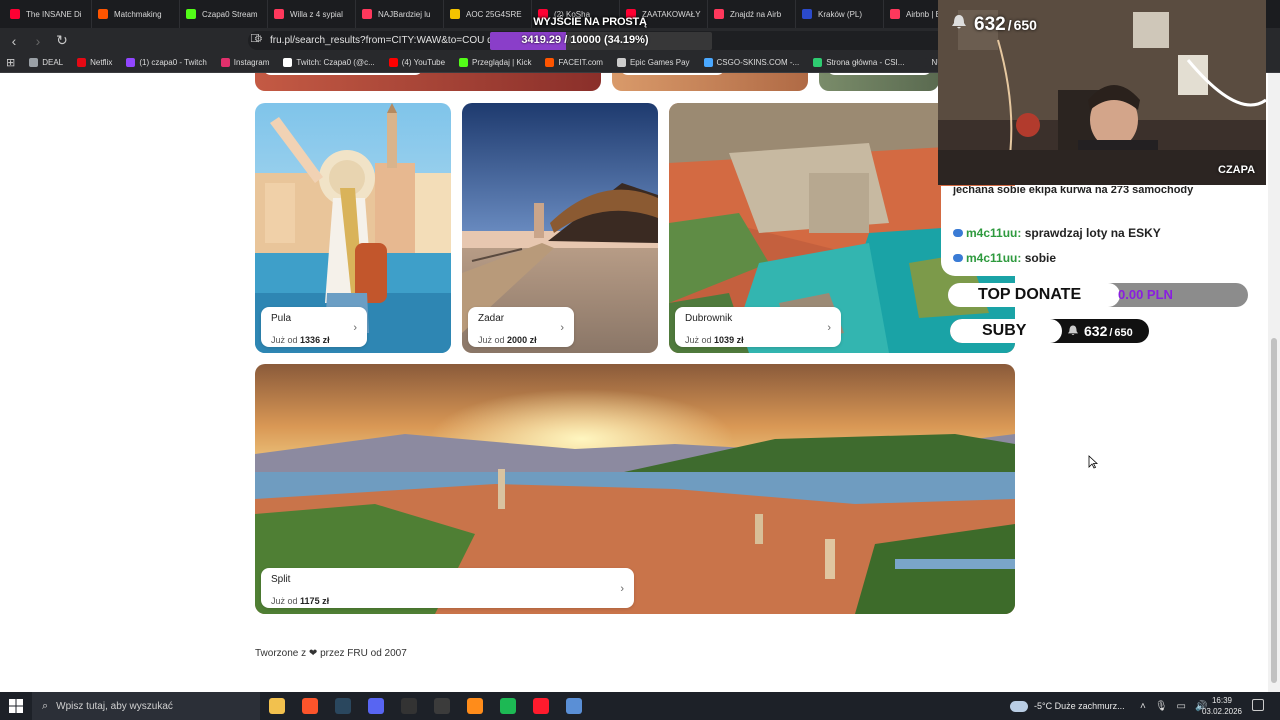  I want to click on browser-tab: NAJBardziej lu, so click(400, 14).